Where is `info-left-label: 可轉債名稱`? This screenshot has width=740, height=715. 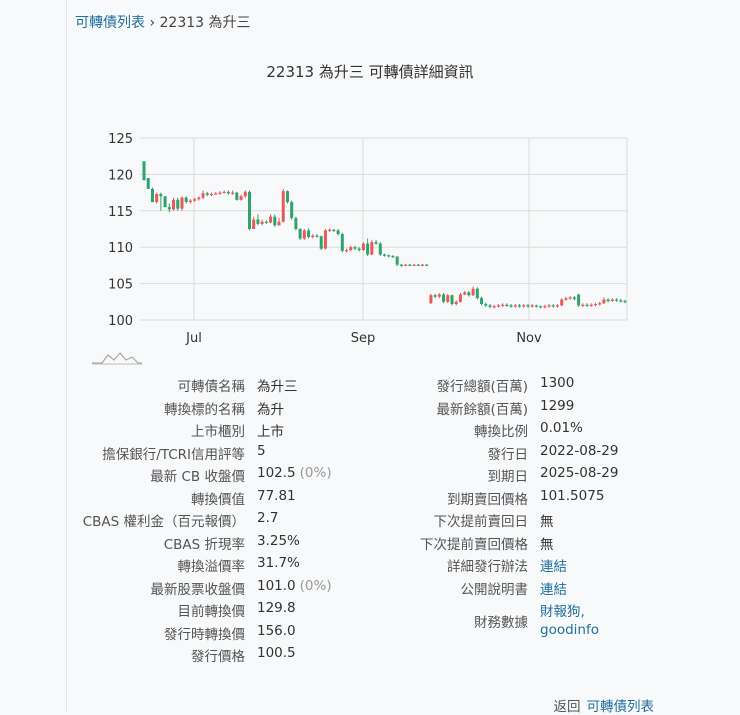
info-left-label: 可轉債名稱 is located at coordinates (211, 387).